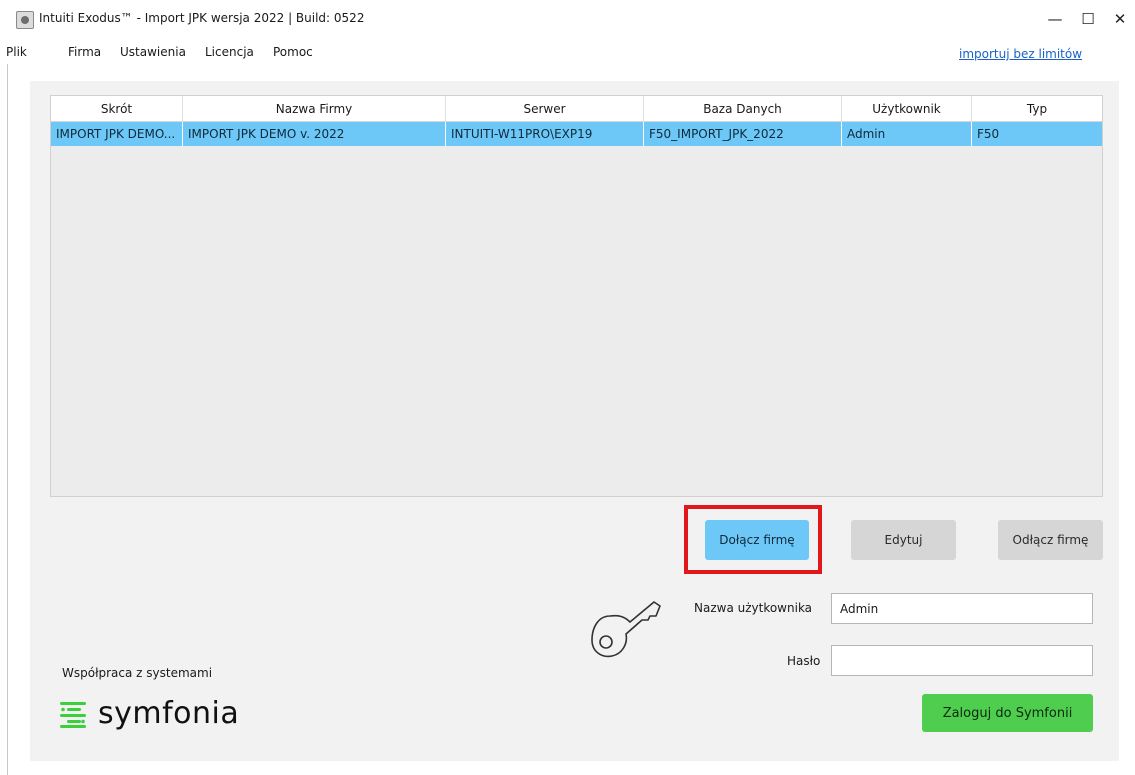  What do you see at coordinates (229, 52) in the screenshot?
I see `menu-item-licencja: Licencja` at bounding box center [229, 52].